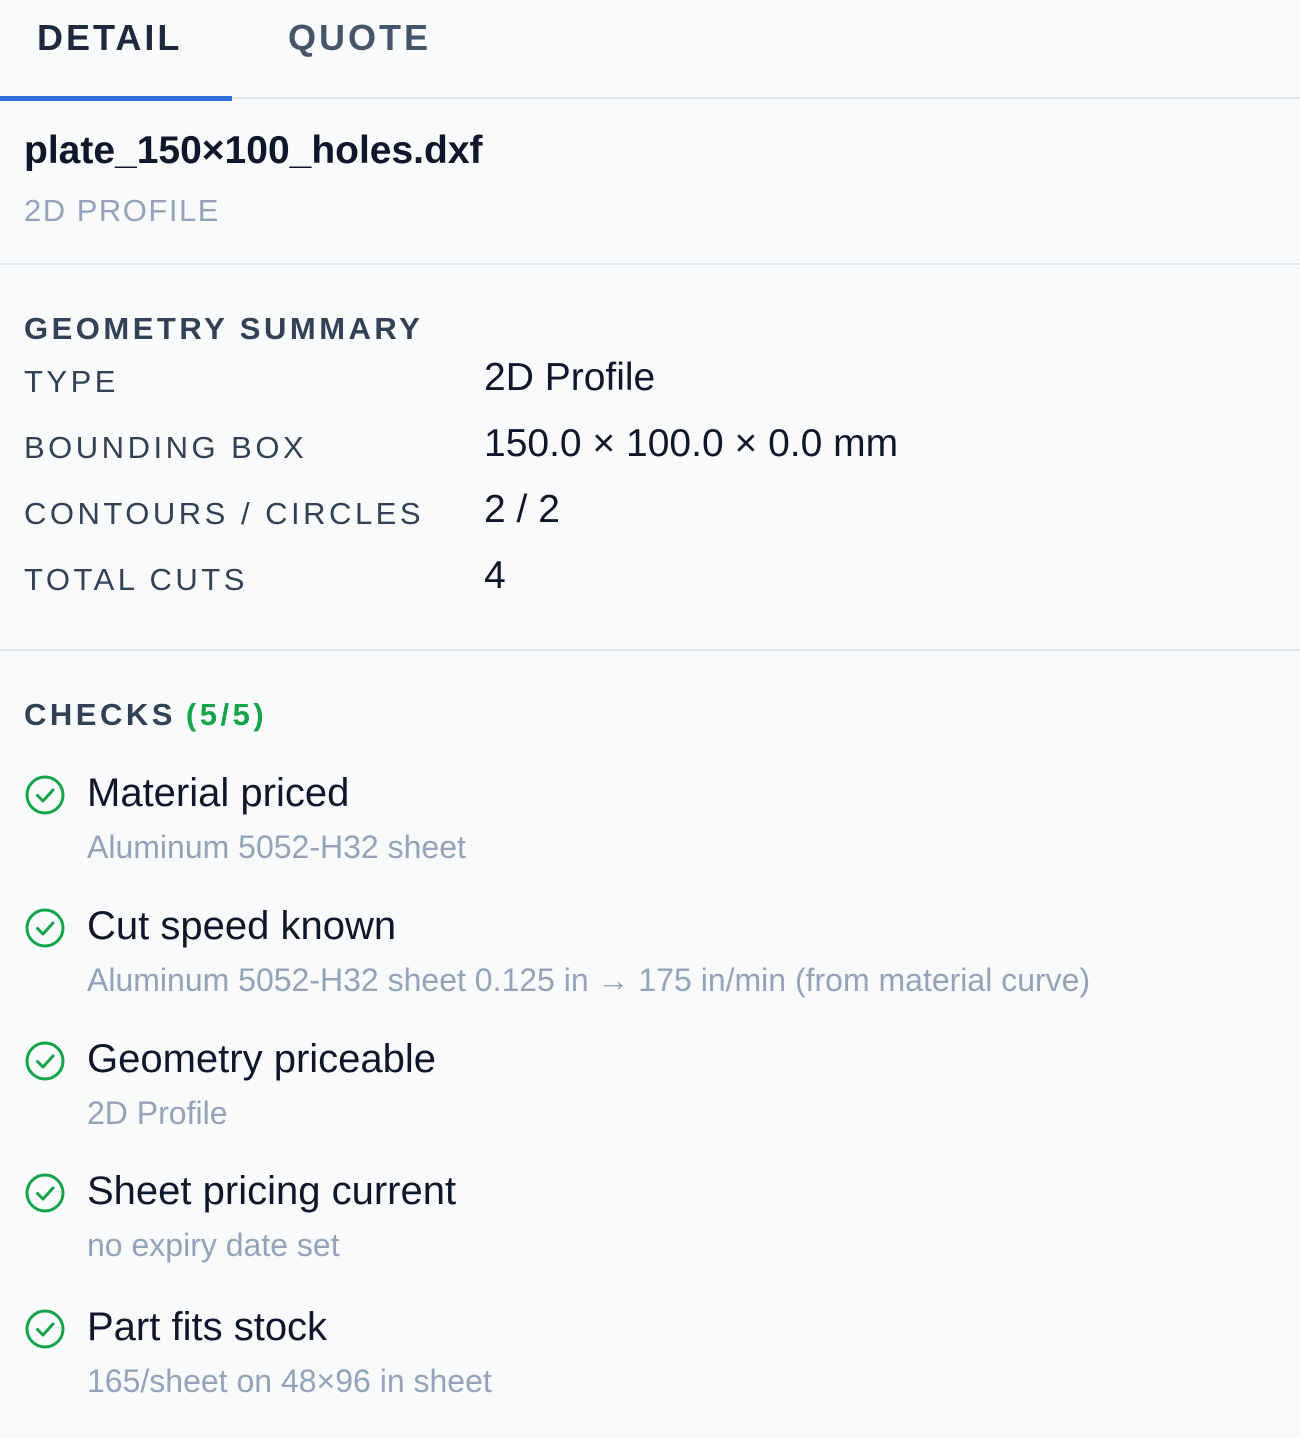  I want to click on checks-title: CHECKS (5/5), so click(145, 715).